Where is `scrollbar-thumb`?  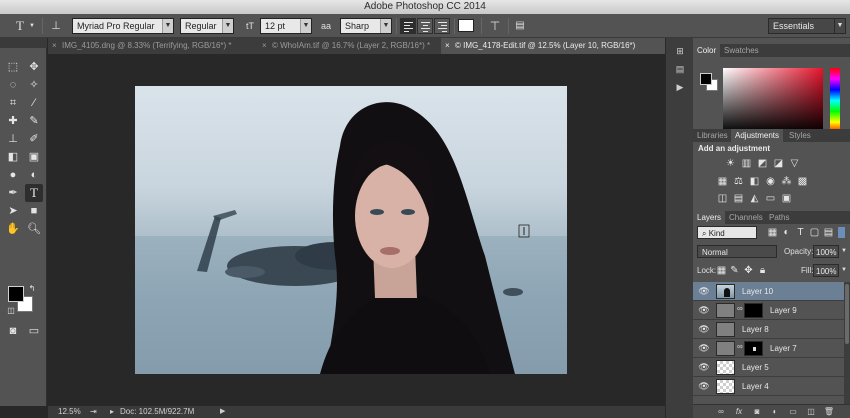 scrollbar-thumb is located at coordinates (847, 314).